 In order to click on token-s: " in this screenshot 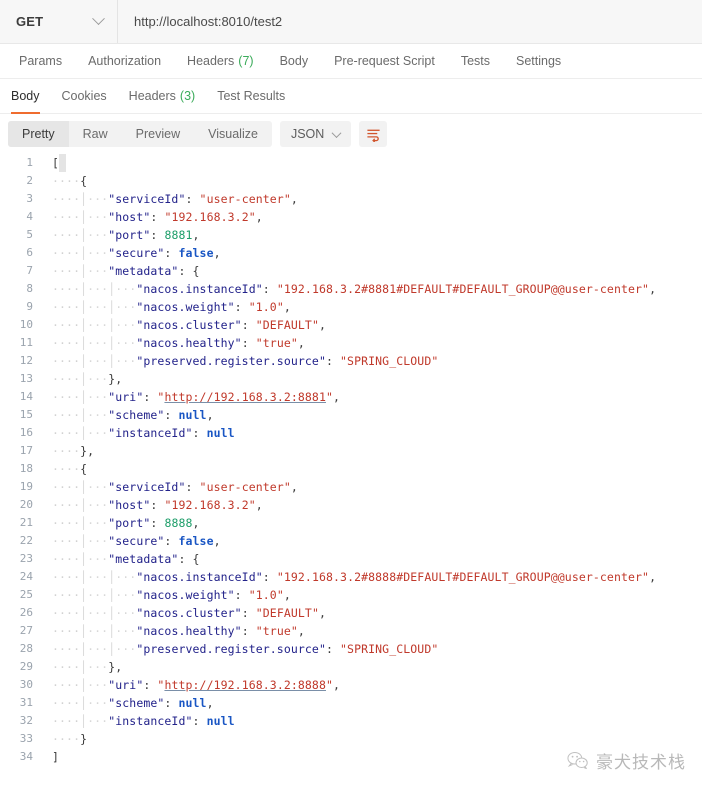, I will do `click(329, 685)`.